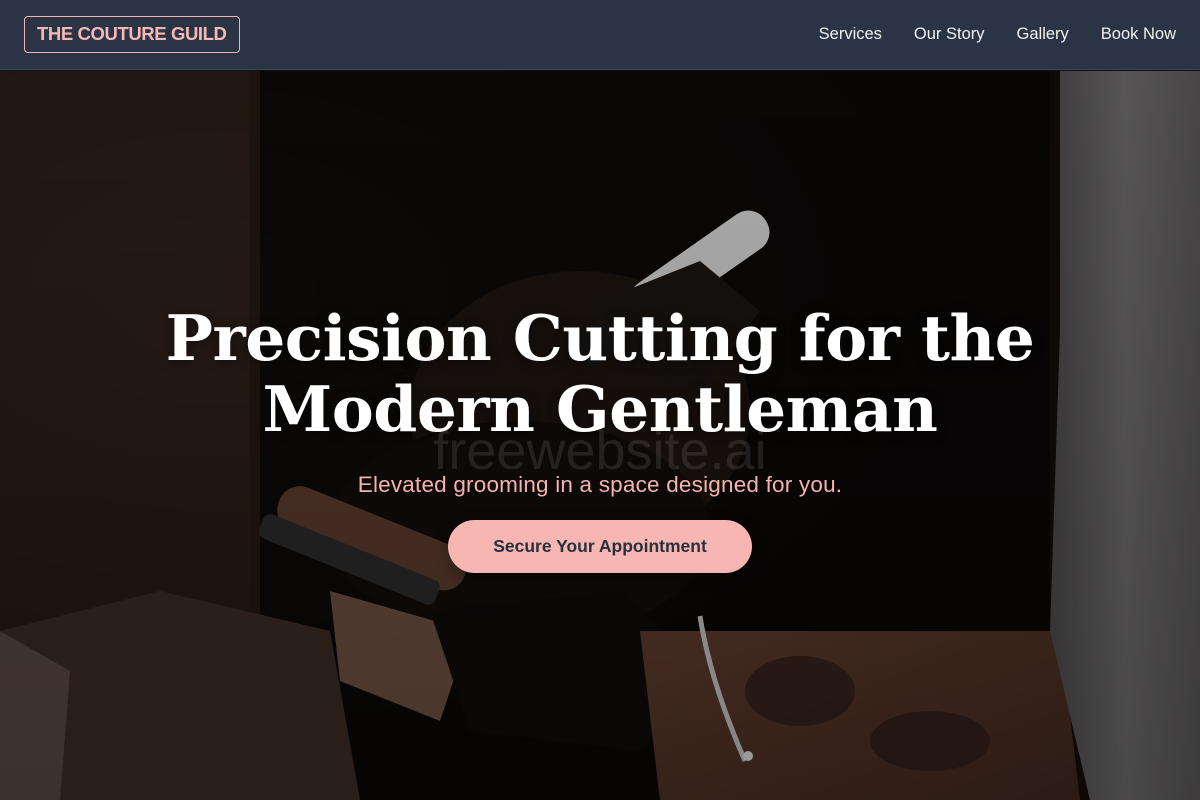 This screenshot has width=1200, height=800. Describe the element at coordinates (600, 338) in the screenshot. I see `hero-title-line-1: Precision Cutting for the` at that location.